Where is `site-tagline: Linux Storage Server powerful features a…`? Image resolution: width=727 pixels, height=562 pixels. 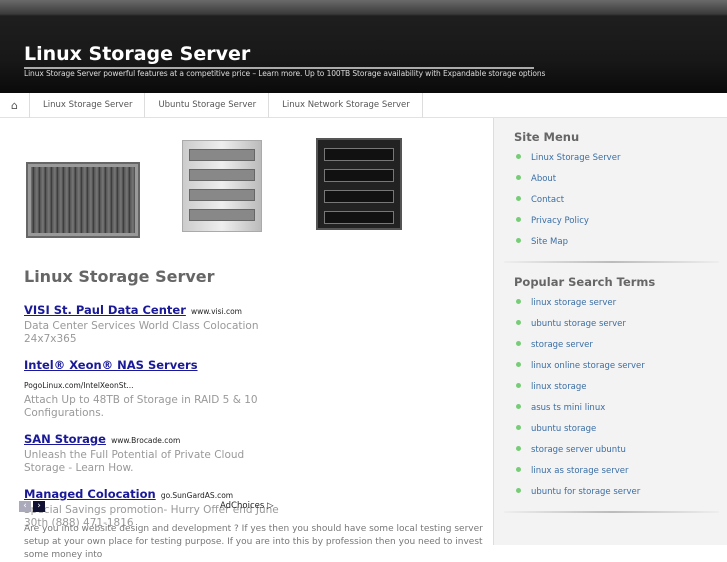 site-tagline: Linux Storage Server powerful features a… is located at coordinates (285, 73).